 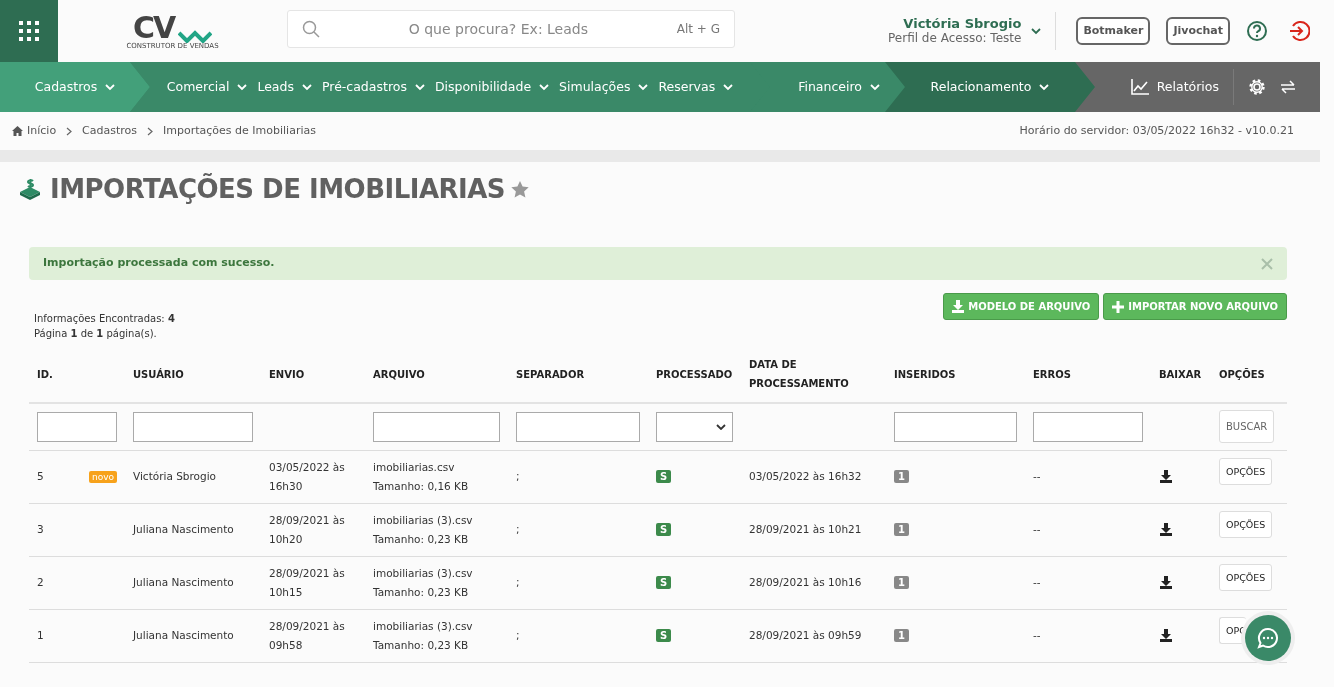 What do you see at coordinates (962, 23) in the screenshot?
I see `user-name: Victória Sbrogio` at bounding box center [962, 23].